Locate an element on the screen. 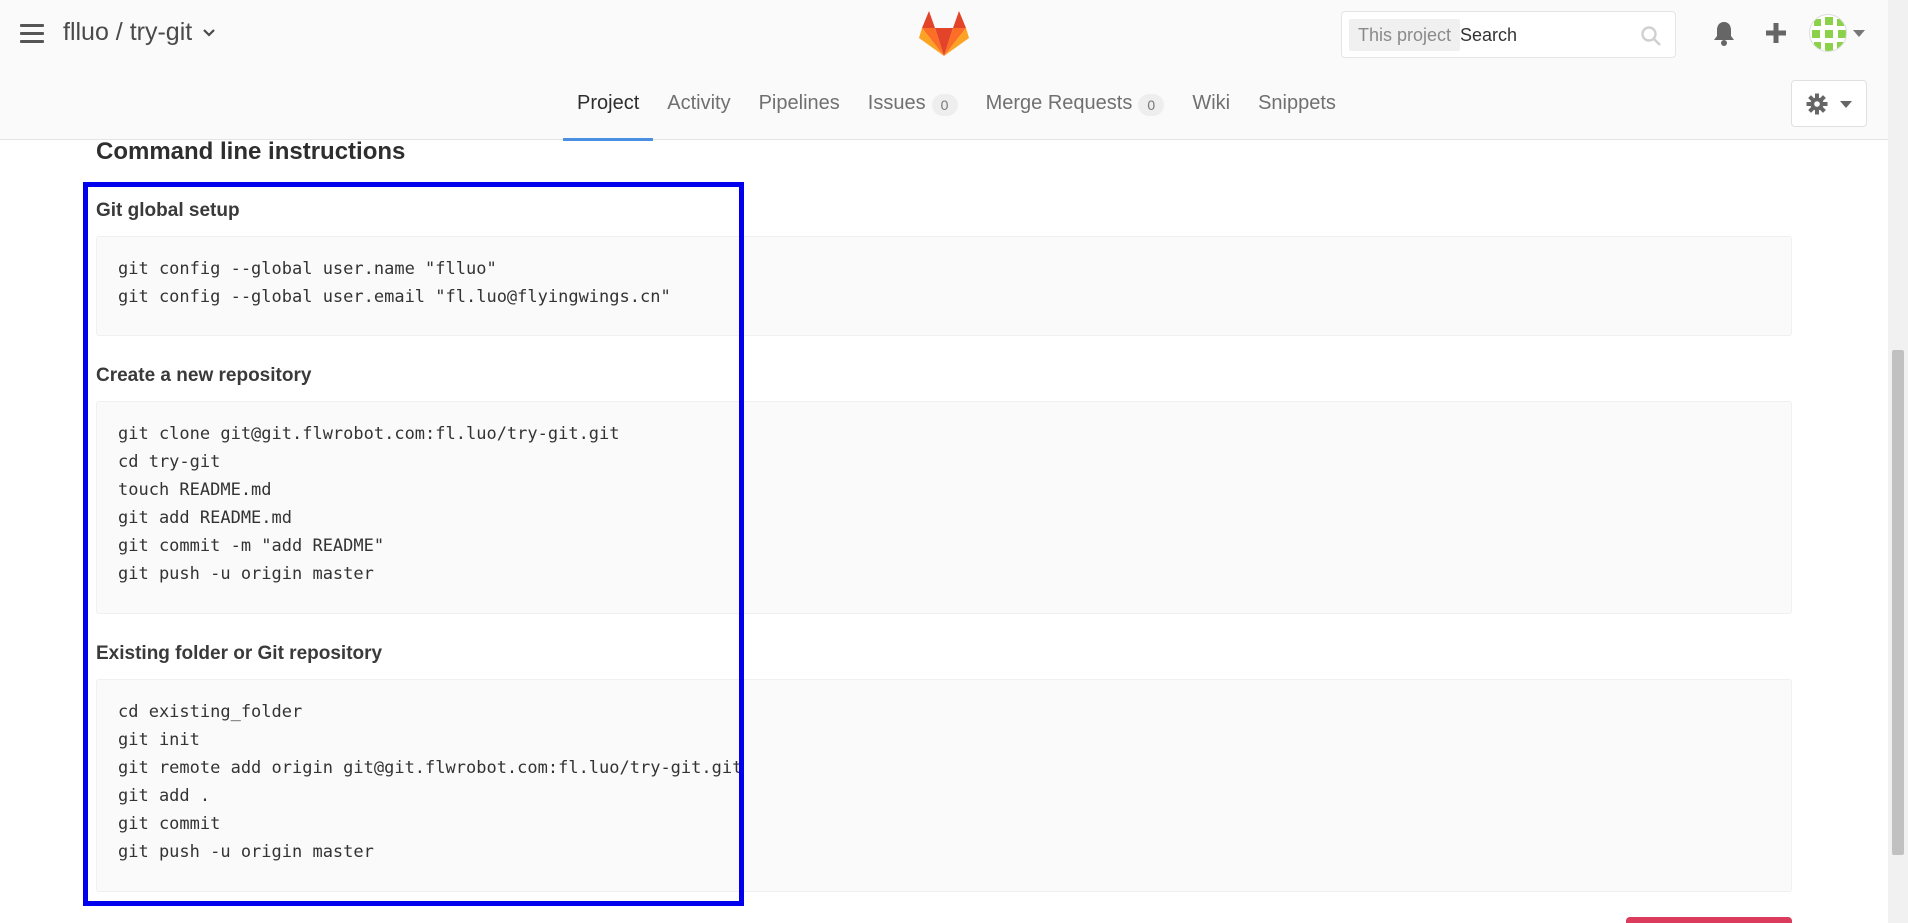 The image size is (1908, 923). code-line: cd existing_folder is located at coordinates (210, 712).